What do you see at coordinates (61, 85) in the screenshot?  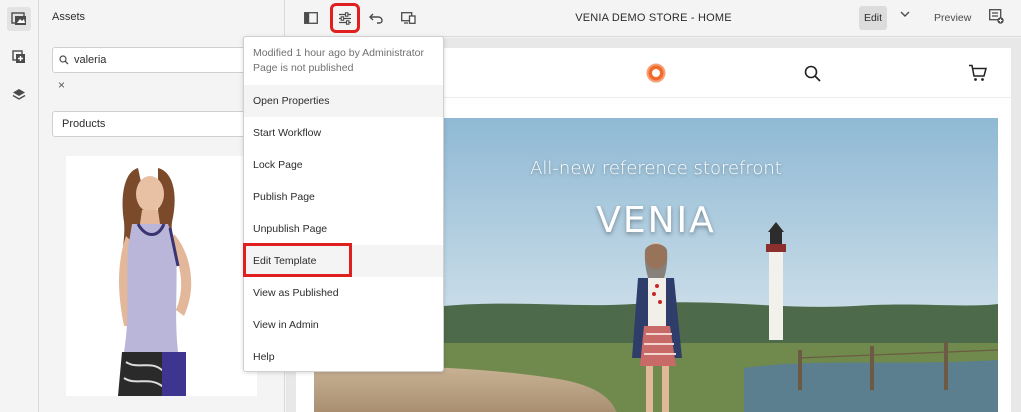 I see `clear-search-button: ×` at bounding box center [61, 85].